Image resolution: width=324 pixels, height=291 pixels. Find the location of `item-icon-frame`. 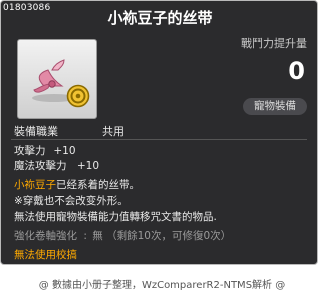

item-icon-frame is located at coordinates (57, 79).